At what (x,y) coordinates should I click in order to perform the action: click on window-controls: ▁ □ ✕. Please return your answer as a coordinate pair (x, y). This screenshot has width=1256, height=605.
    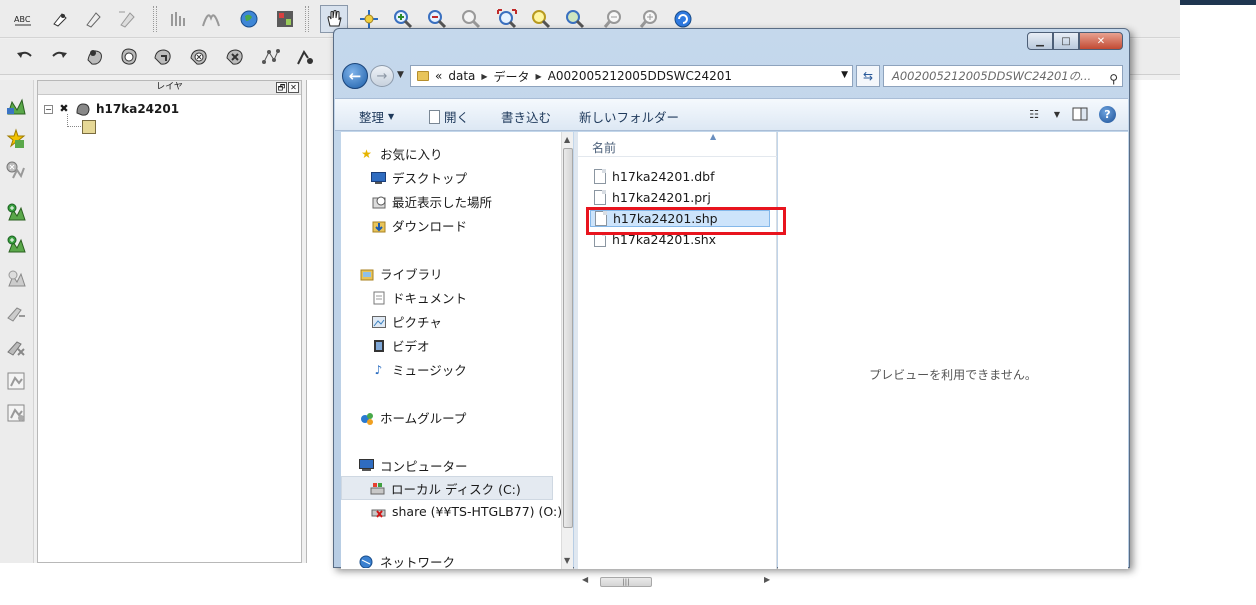
    Looking at the image, I should click on (1075, 41).